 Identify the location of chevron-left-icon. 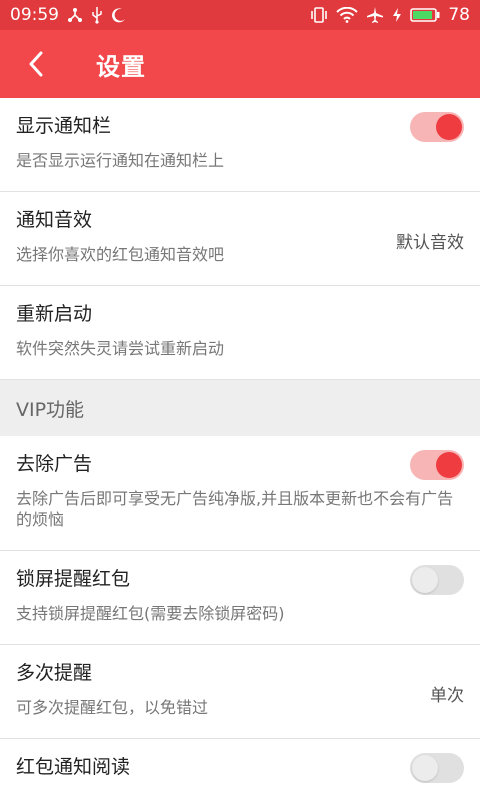
(36, 64).